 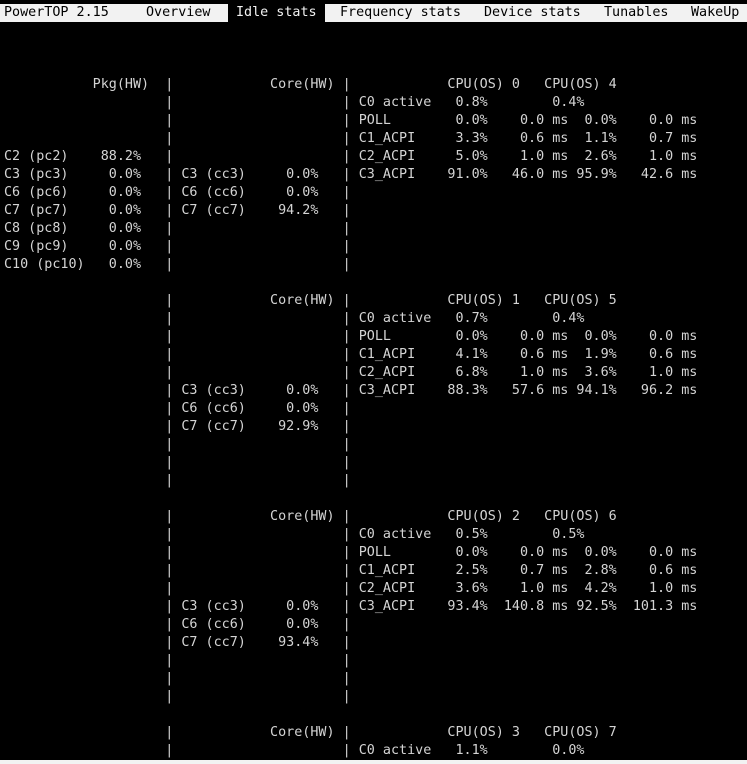 What do you see at coordinates (310, 84) in the screenshot?
I see `screen-line: Pkg(HW) | Core(HW) | CPU(OS) 0 CPU(OS) 4` at bounding box center [310, 84].